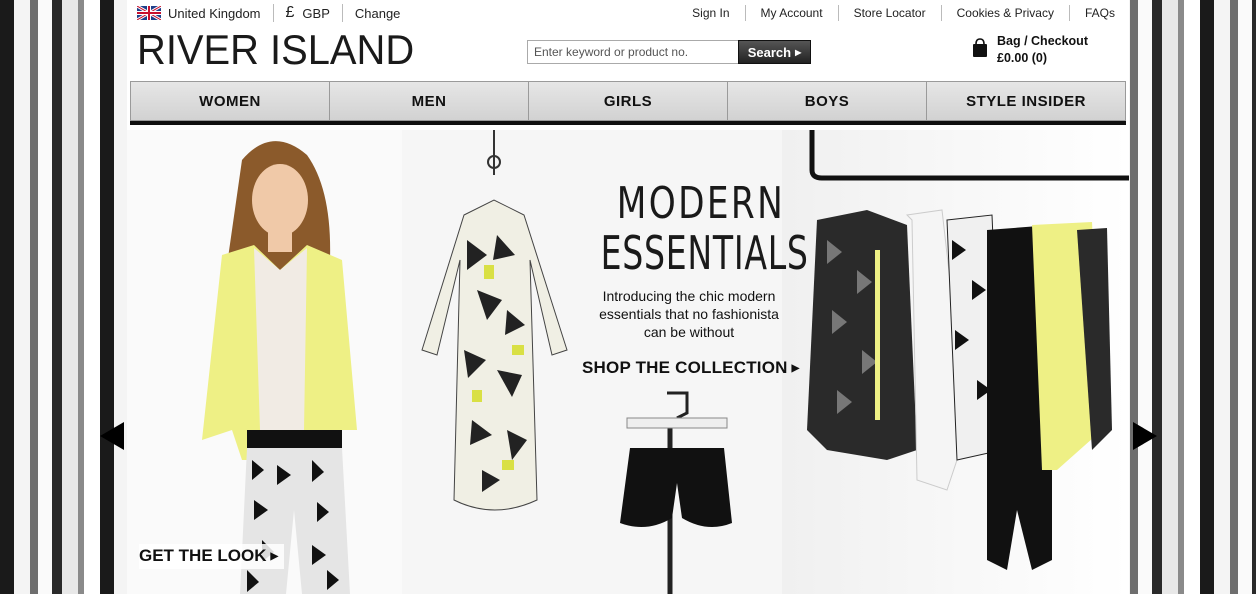 This screenshot has width=1256, height=594. I want to click on hero-headline-modern: MODERN, so click(701, 203).